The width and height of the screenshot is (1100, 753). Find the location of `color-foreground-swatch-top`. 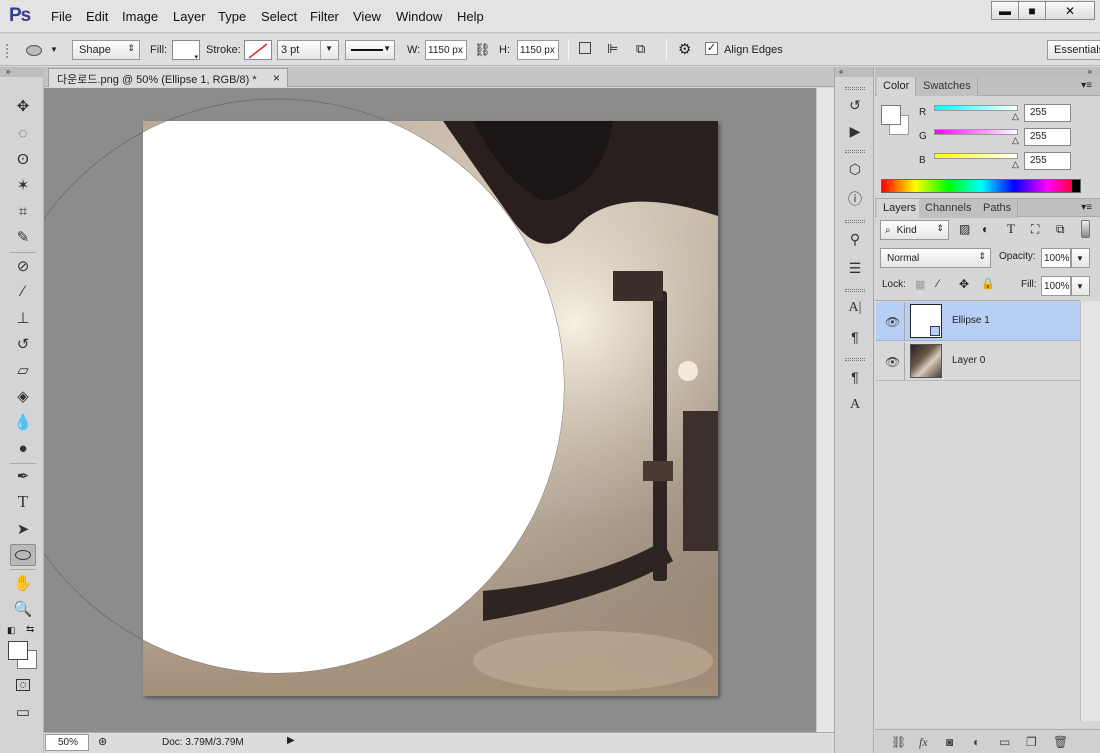

color-foreground-swatch-top is located at coordinates (891, 115).